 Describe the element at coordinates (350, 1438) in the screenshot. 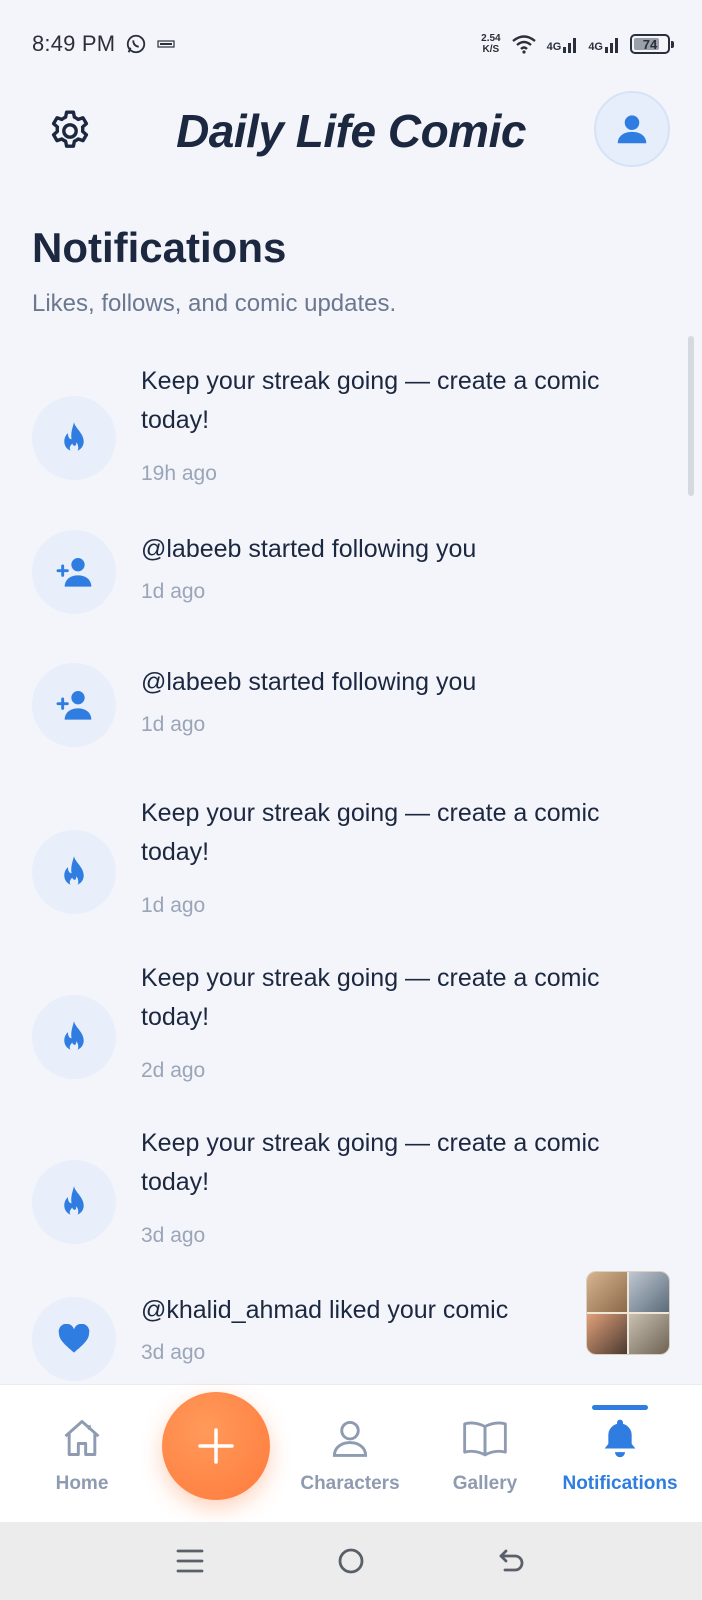

I see `person-icon` at that location.